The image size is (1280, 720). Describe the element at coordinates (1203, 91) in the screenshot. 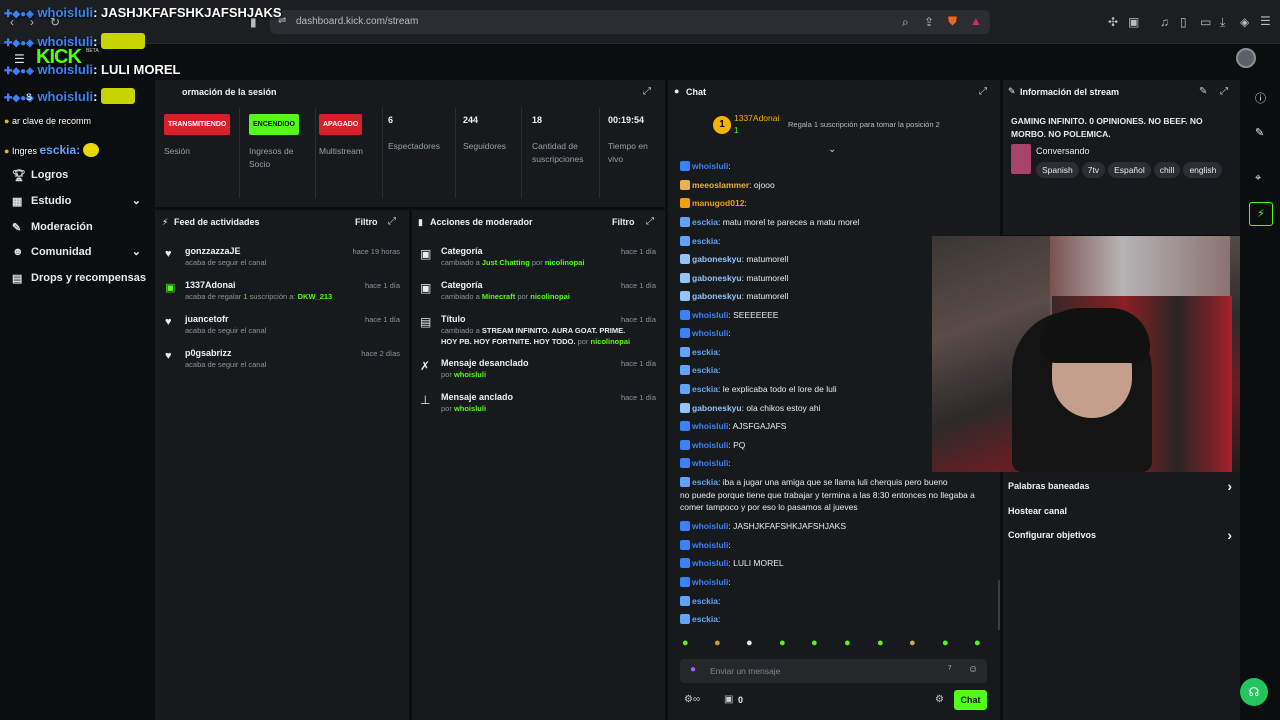

I see `edit-icon: ✎` at that location.